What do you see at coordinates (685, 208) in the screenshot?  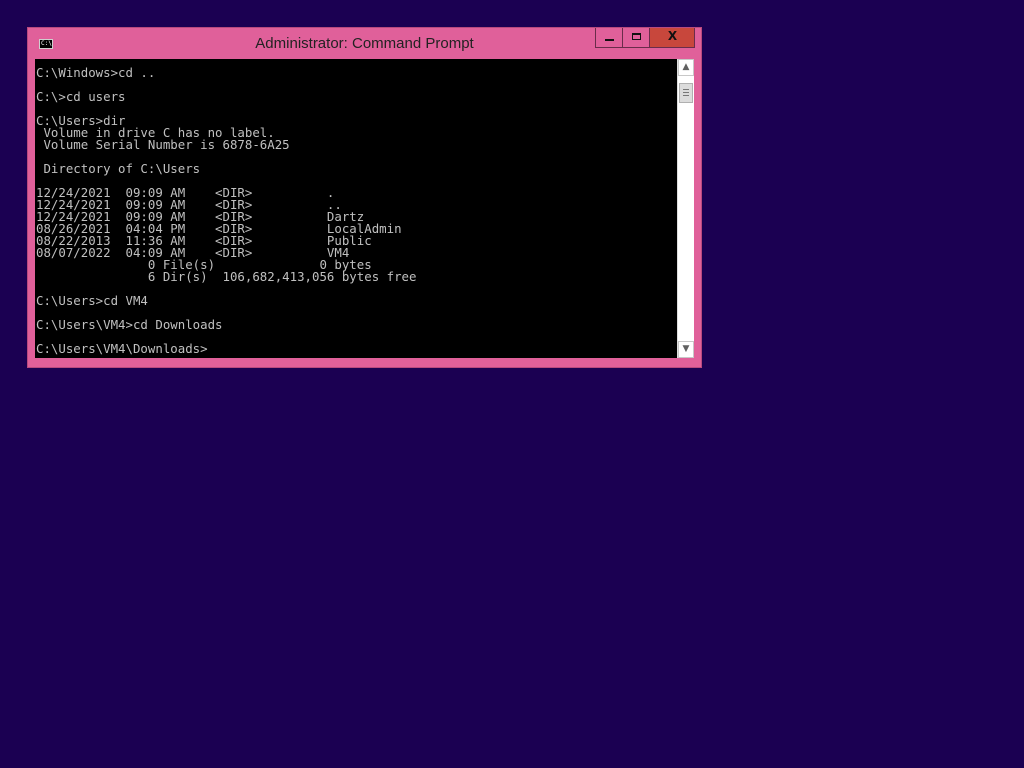 I see `vertical-scrollbar: ▲ ▼` at bounding box center [685, 208].